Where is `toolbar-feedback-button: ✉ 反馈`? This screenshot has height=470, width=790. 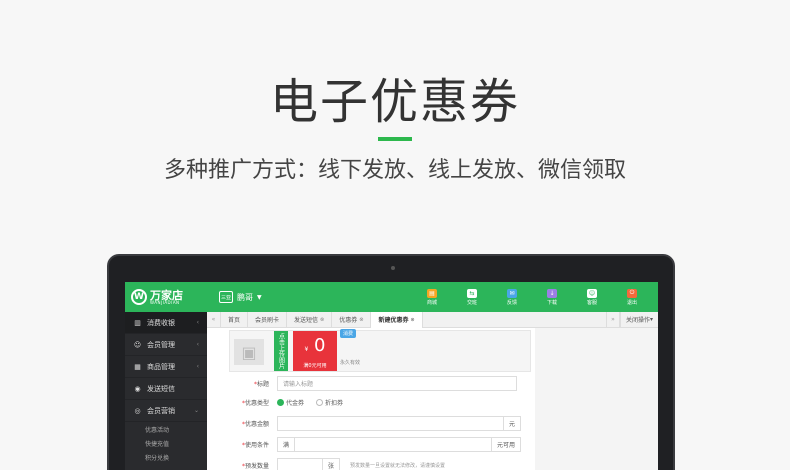 toolbar-feedback-button: ✉ 反馈 is located at coordinates (512, 297).